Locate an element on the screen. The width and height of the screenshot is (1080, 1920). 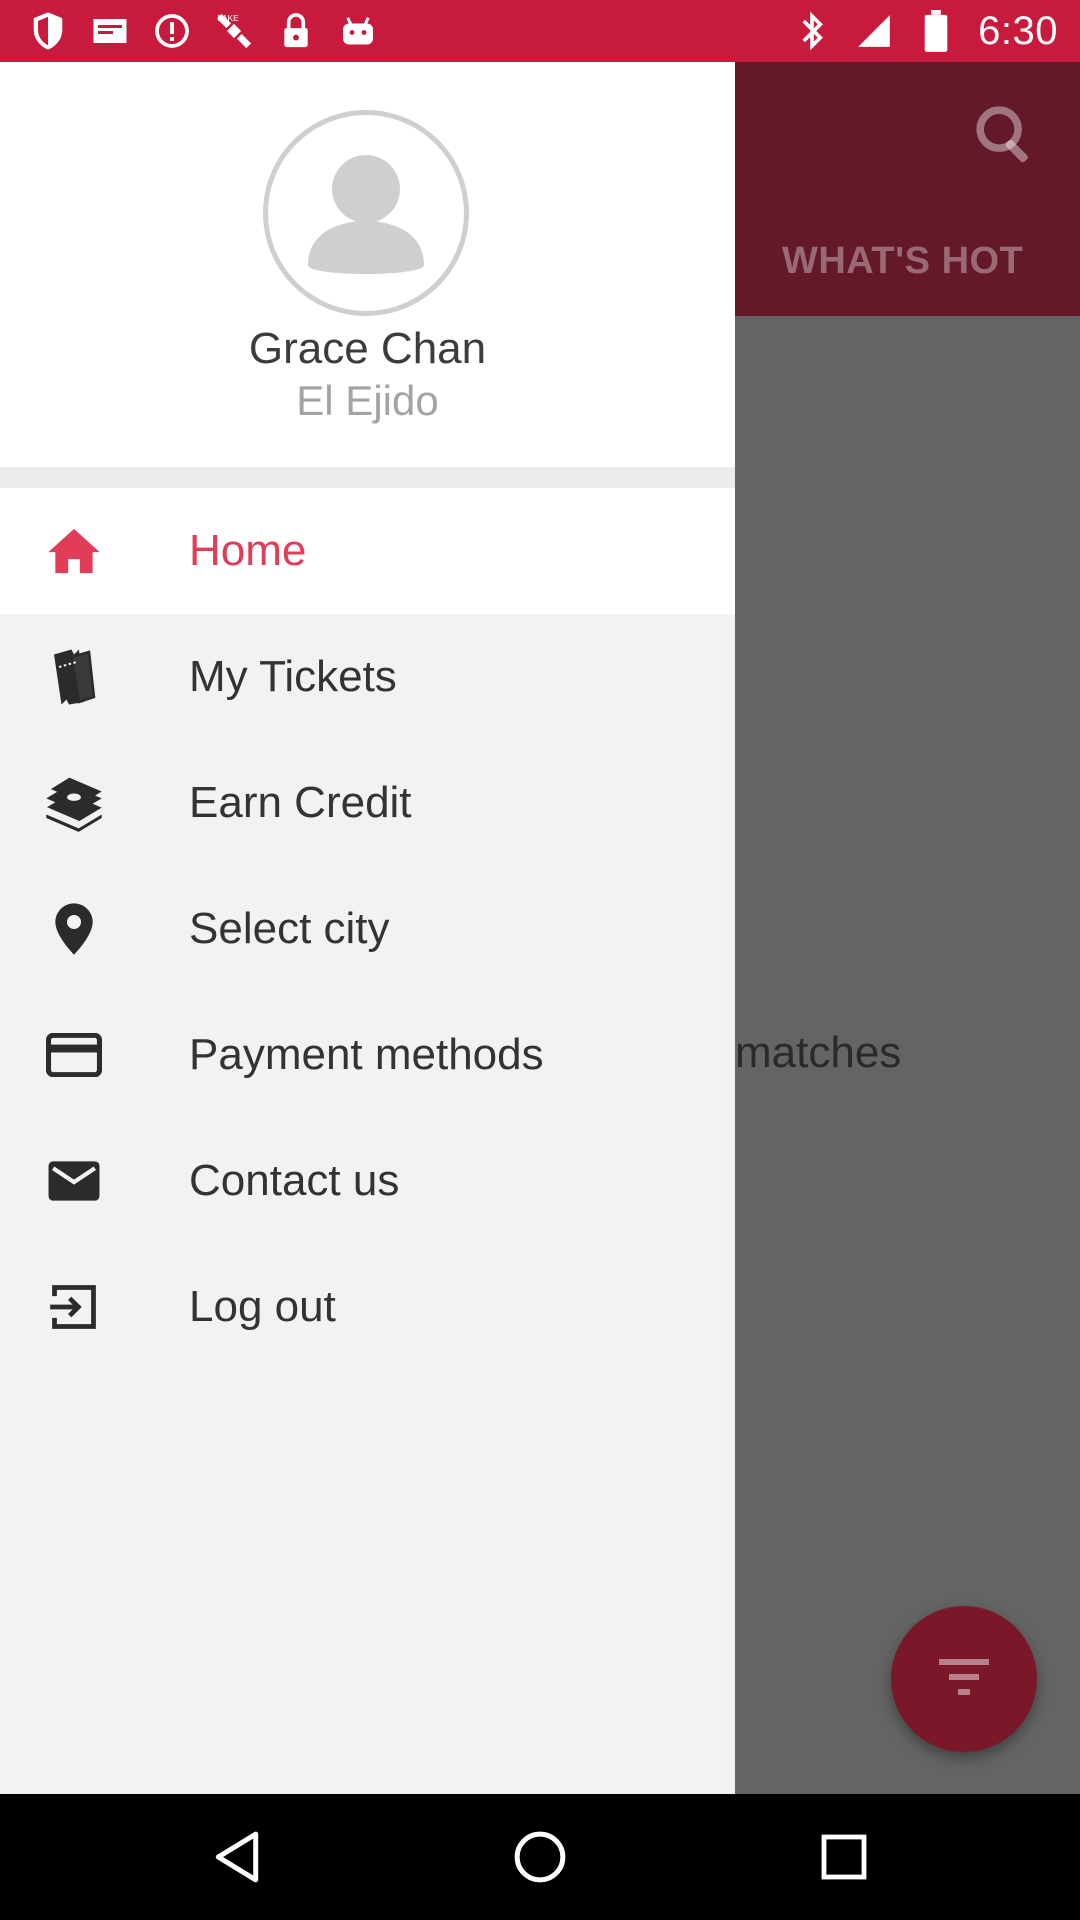
status-bar: FAKE 6:30 is located at coordinates (540, 31).